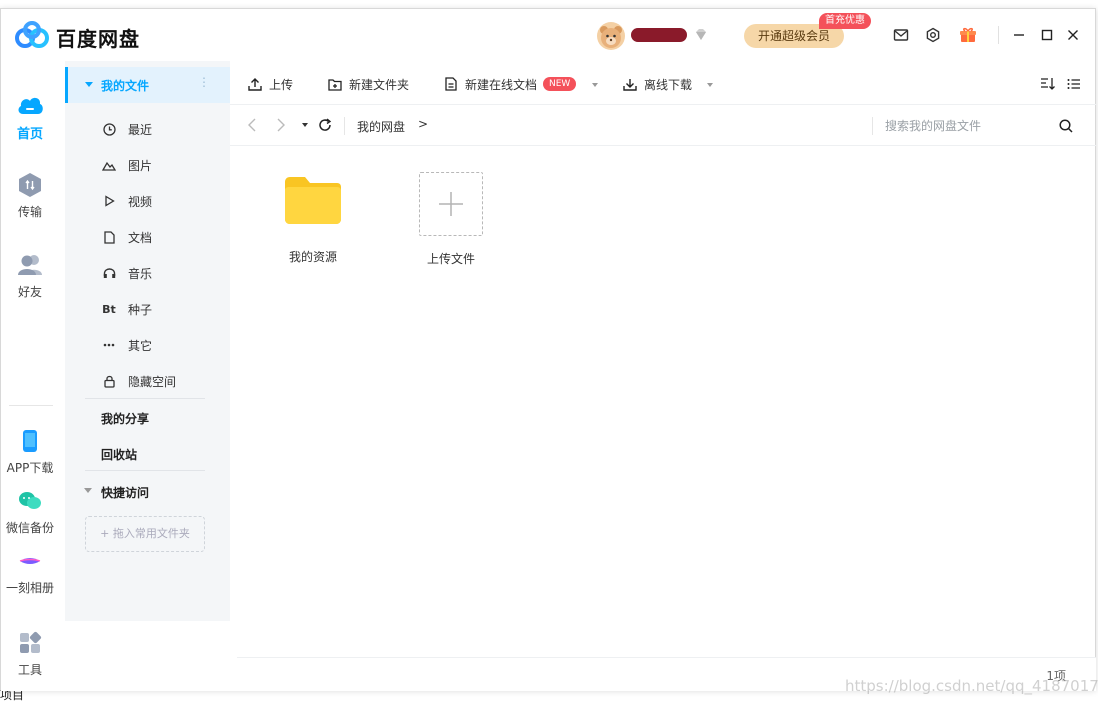 The image size is (1098, 704). I want to click on username-redacted, so click(659, 35).